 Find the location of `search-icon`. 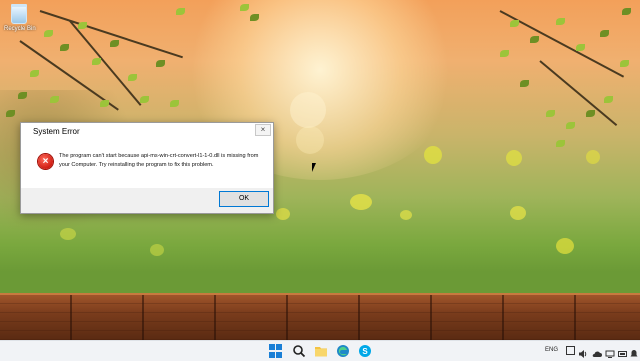

search-icon is located at coordinates (299, 351).